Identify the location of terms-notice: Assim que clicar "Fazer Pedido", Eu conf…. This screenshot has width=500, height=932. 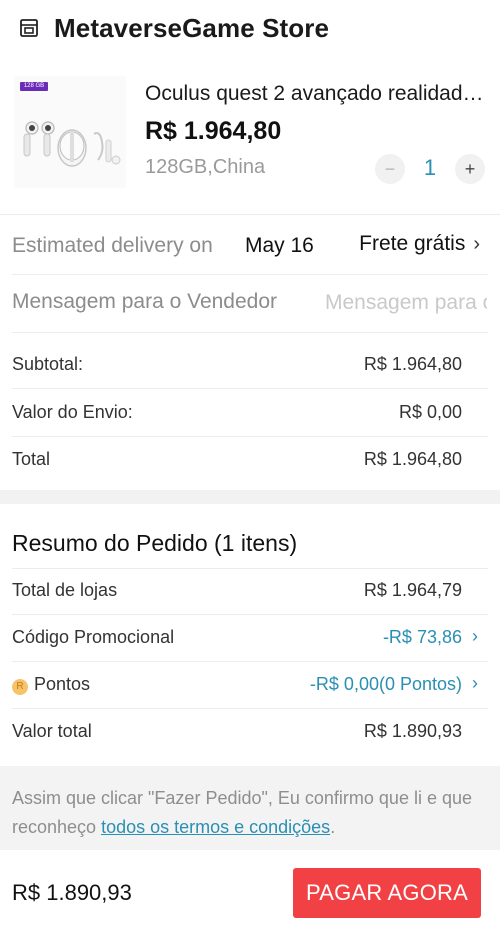
(250, 808).